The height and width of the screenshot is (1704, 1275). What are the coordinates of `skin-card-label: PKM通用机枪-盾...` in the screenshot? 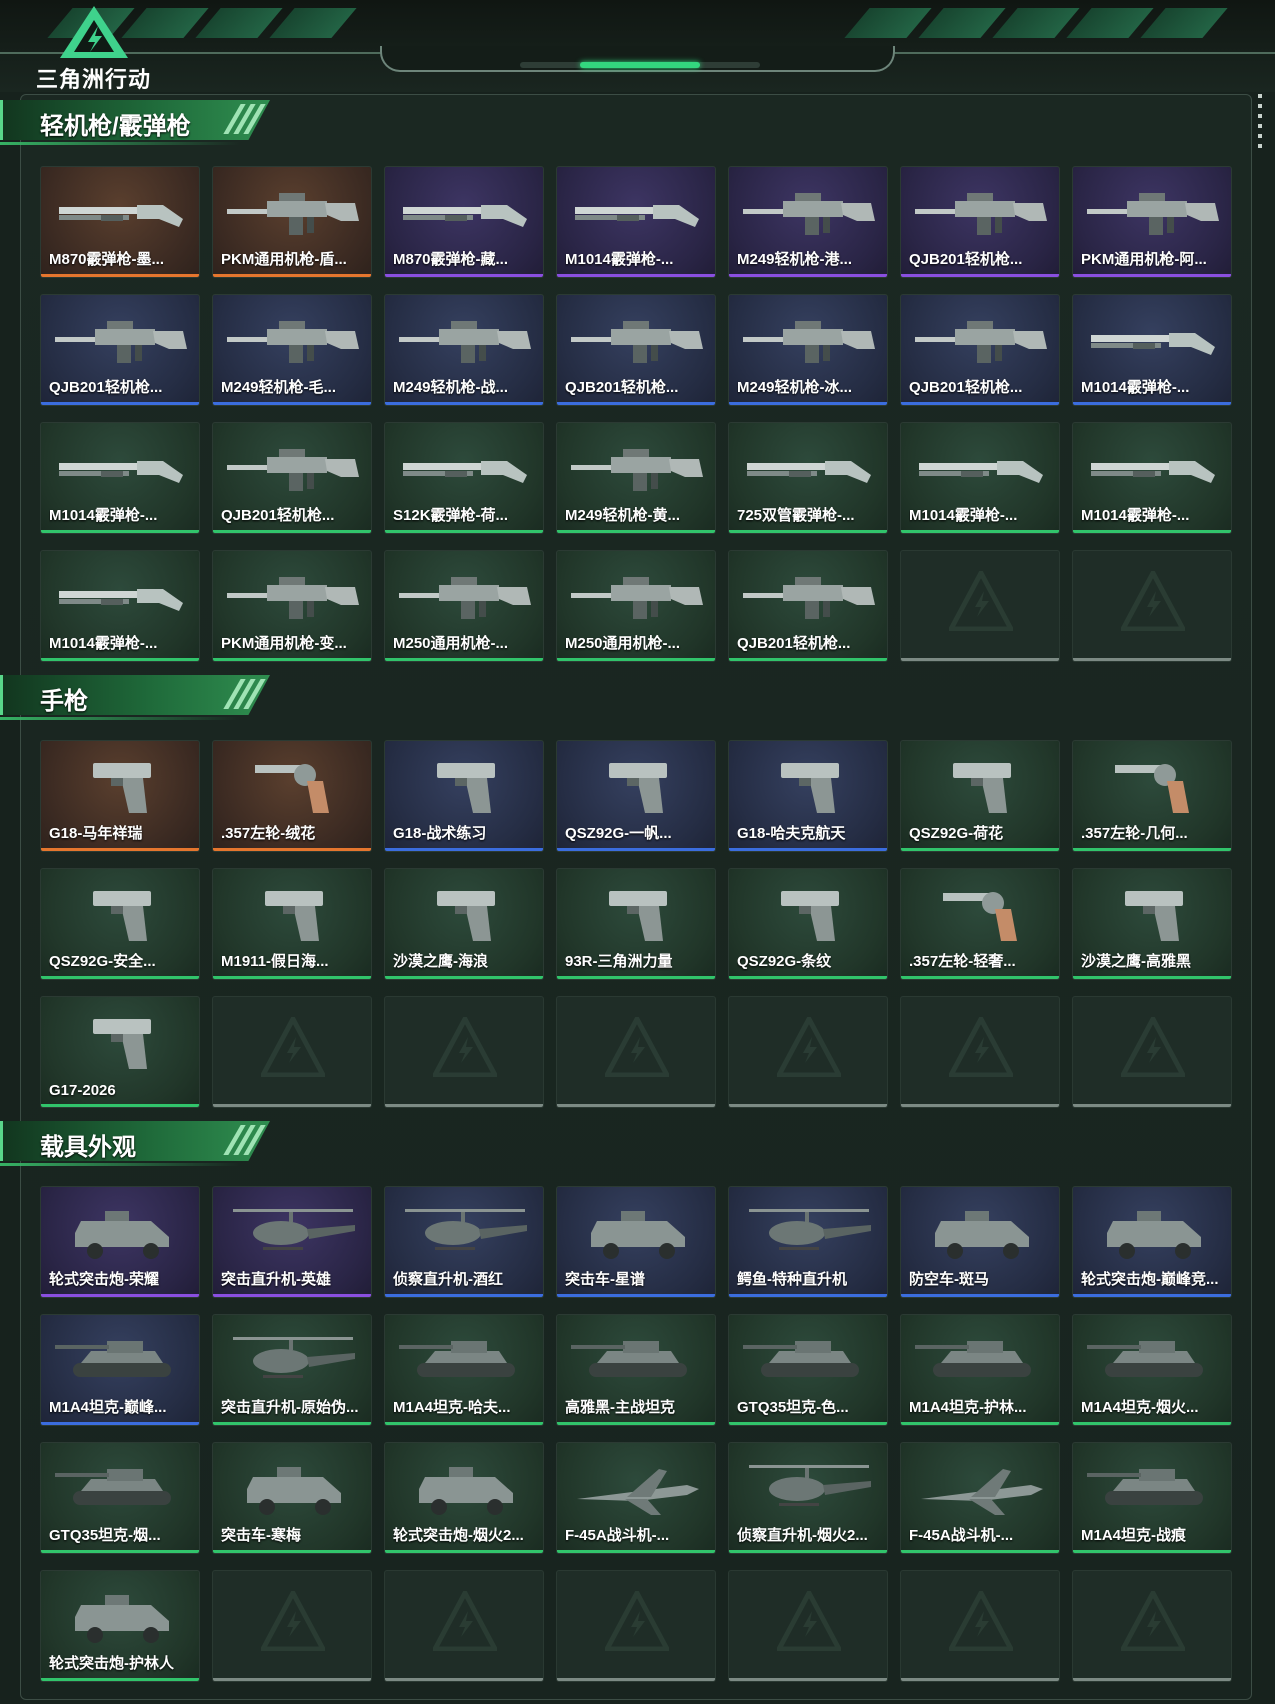 It's located at (284, 259).